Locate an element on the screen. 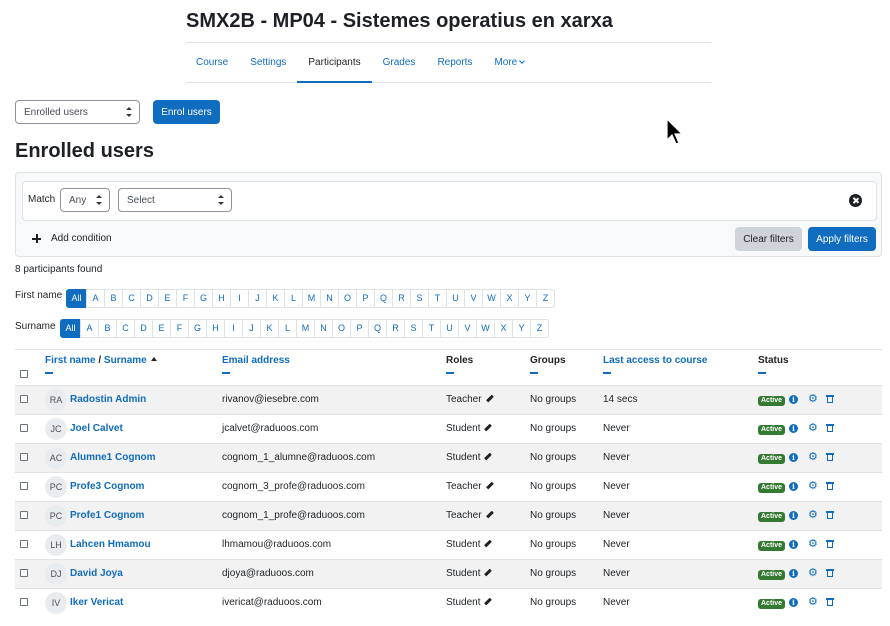 This screenshot has height=626, width=890. tab-course: Course is located at coordinates (212, 62).